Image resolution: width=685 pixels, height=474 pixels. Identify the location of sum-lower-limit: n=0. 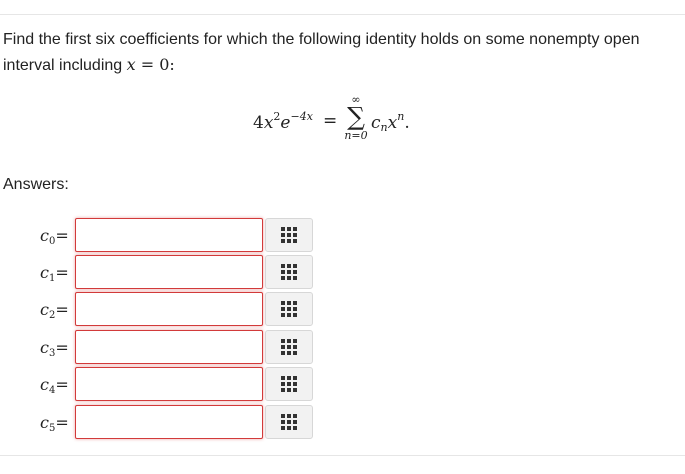
(356, 135).